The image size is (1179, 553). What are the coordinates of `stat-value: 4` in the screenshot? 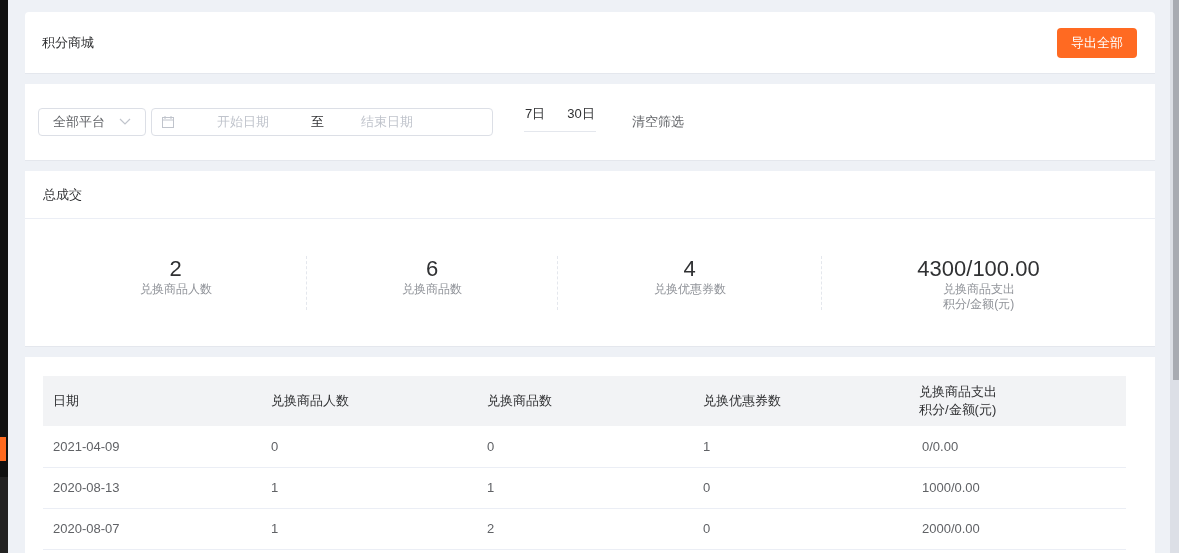 It's located at (689, 268).